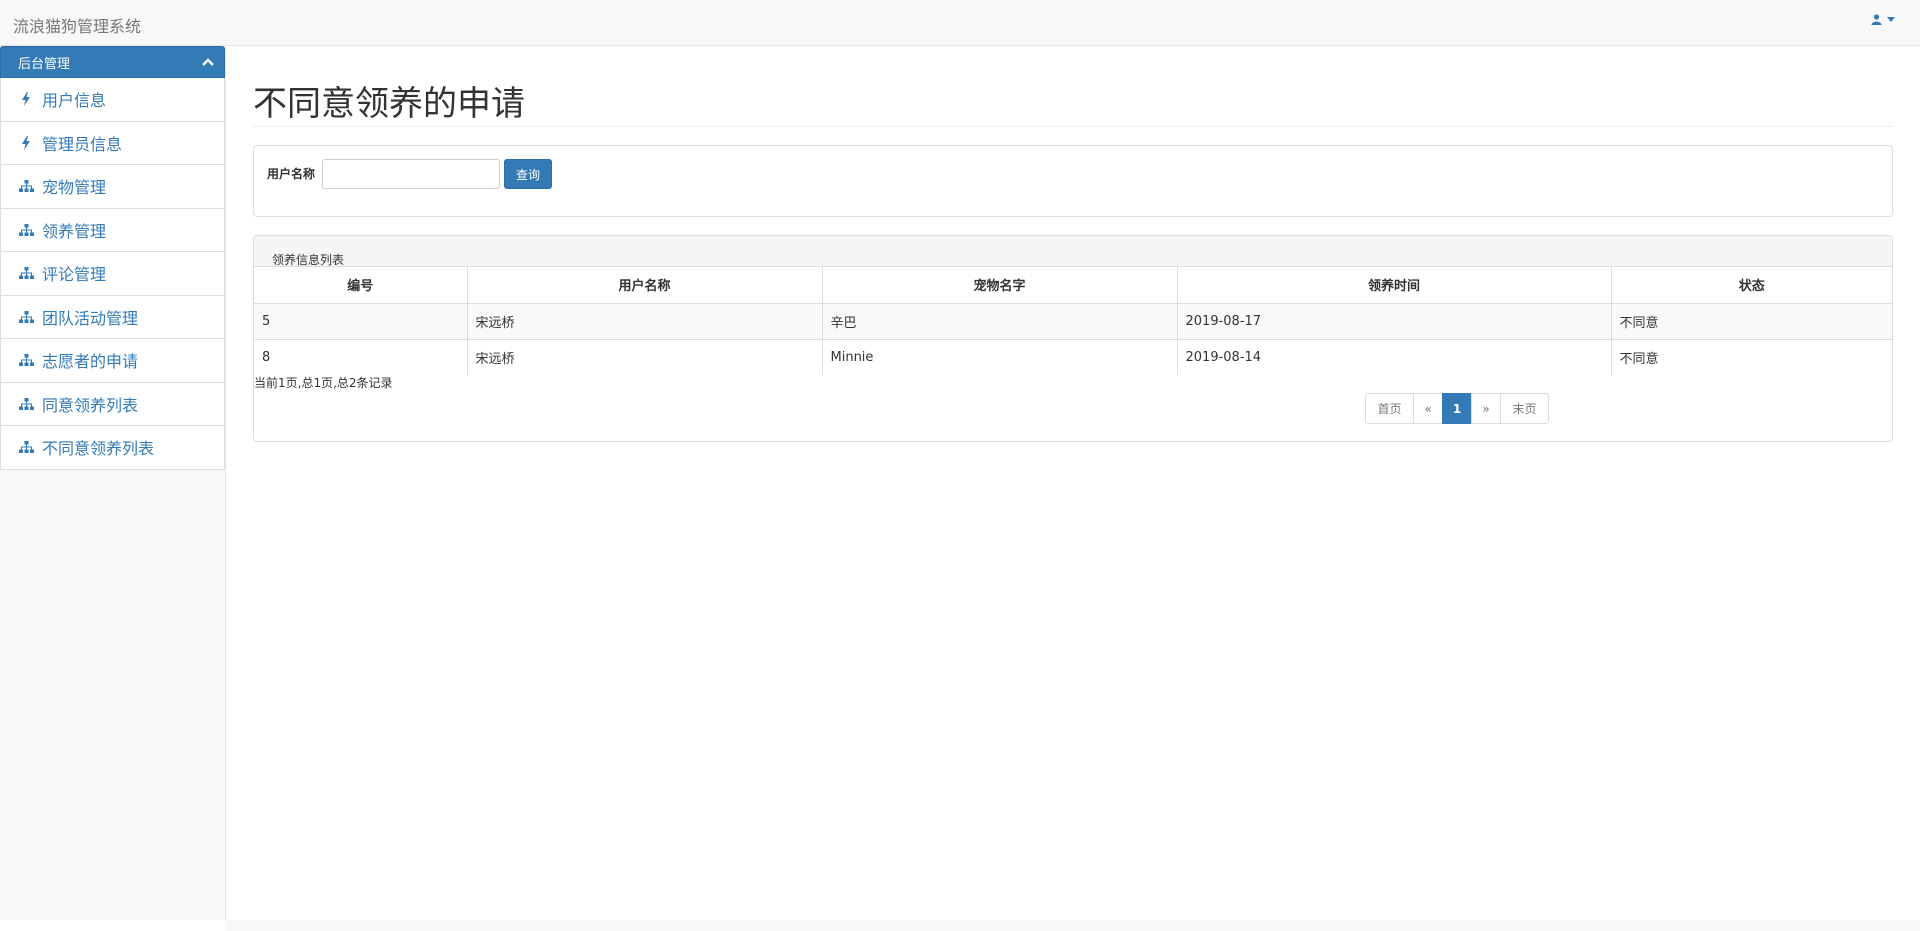  I want to click on table-header-row: 编号 用户名称 宠物名字 领养时间 状态, so click(1073, 285).